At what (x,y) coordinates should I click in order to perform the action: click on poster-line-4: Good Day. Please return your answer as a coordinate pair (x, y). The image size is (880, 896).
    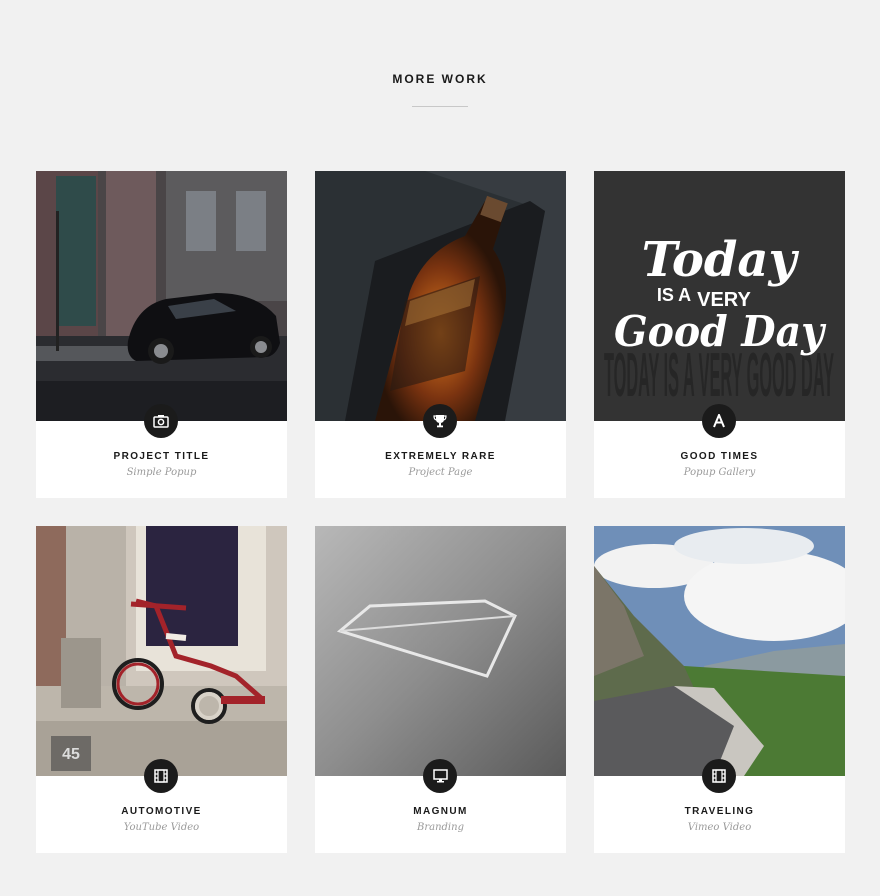
    Looking at the image, I should click on (720, 331).